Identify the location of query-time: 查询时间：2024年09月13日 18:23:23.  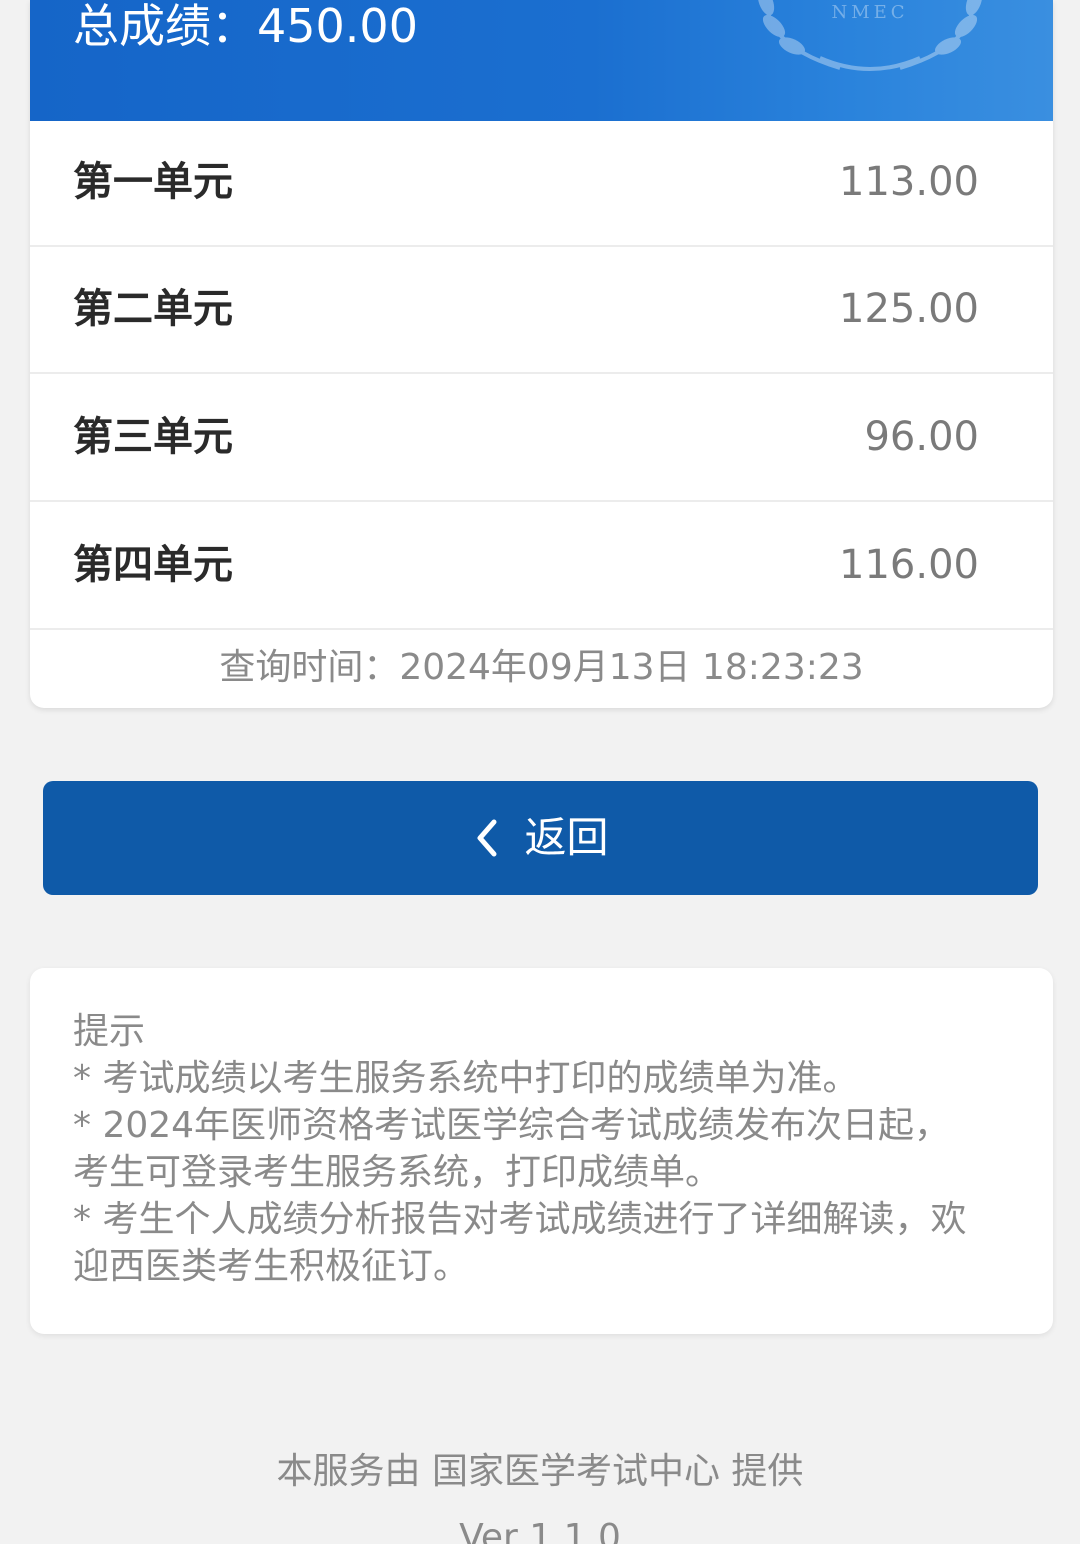
(541, 667).